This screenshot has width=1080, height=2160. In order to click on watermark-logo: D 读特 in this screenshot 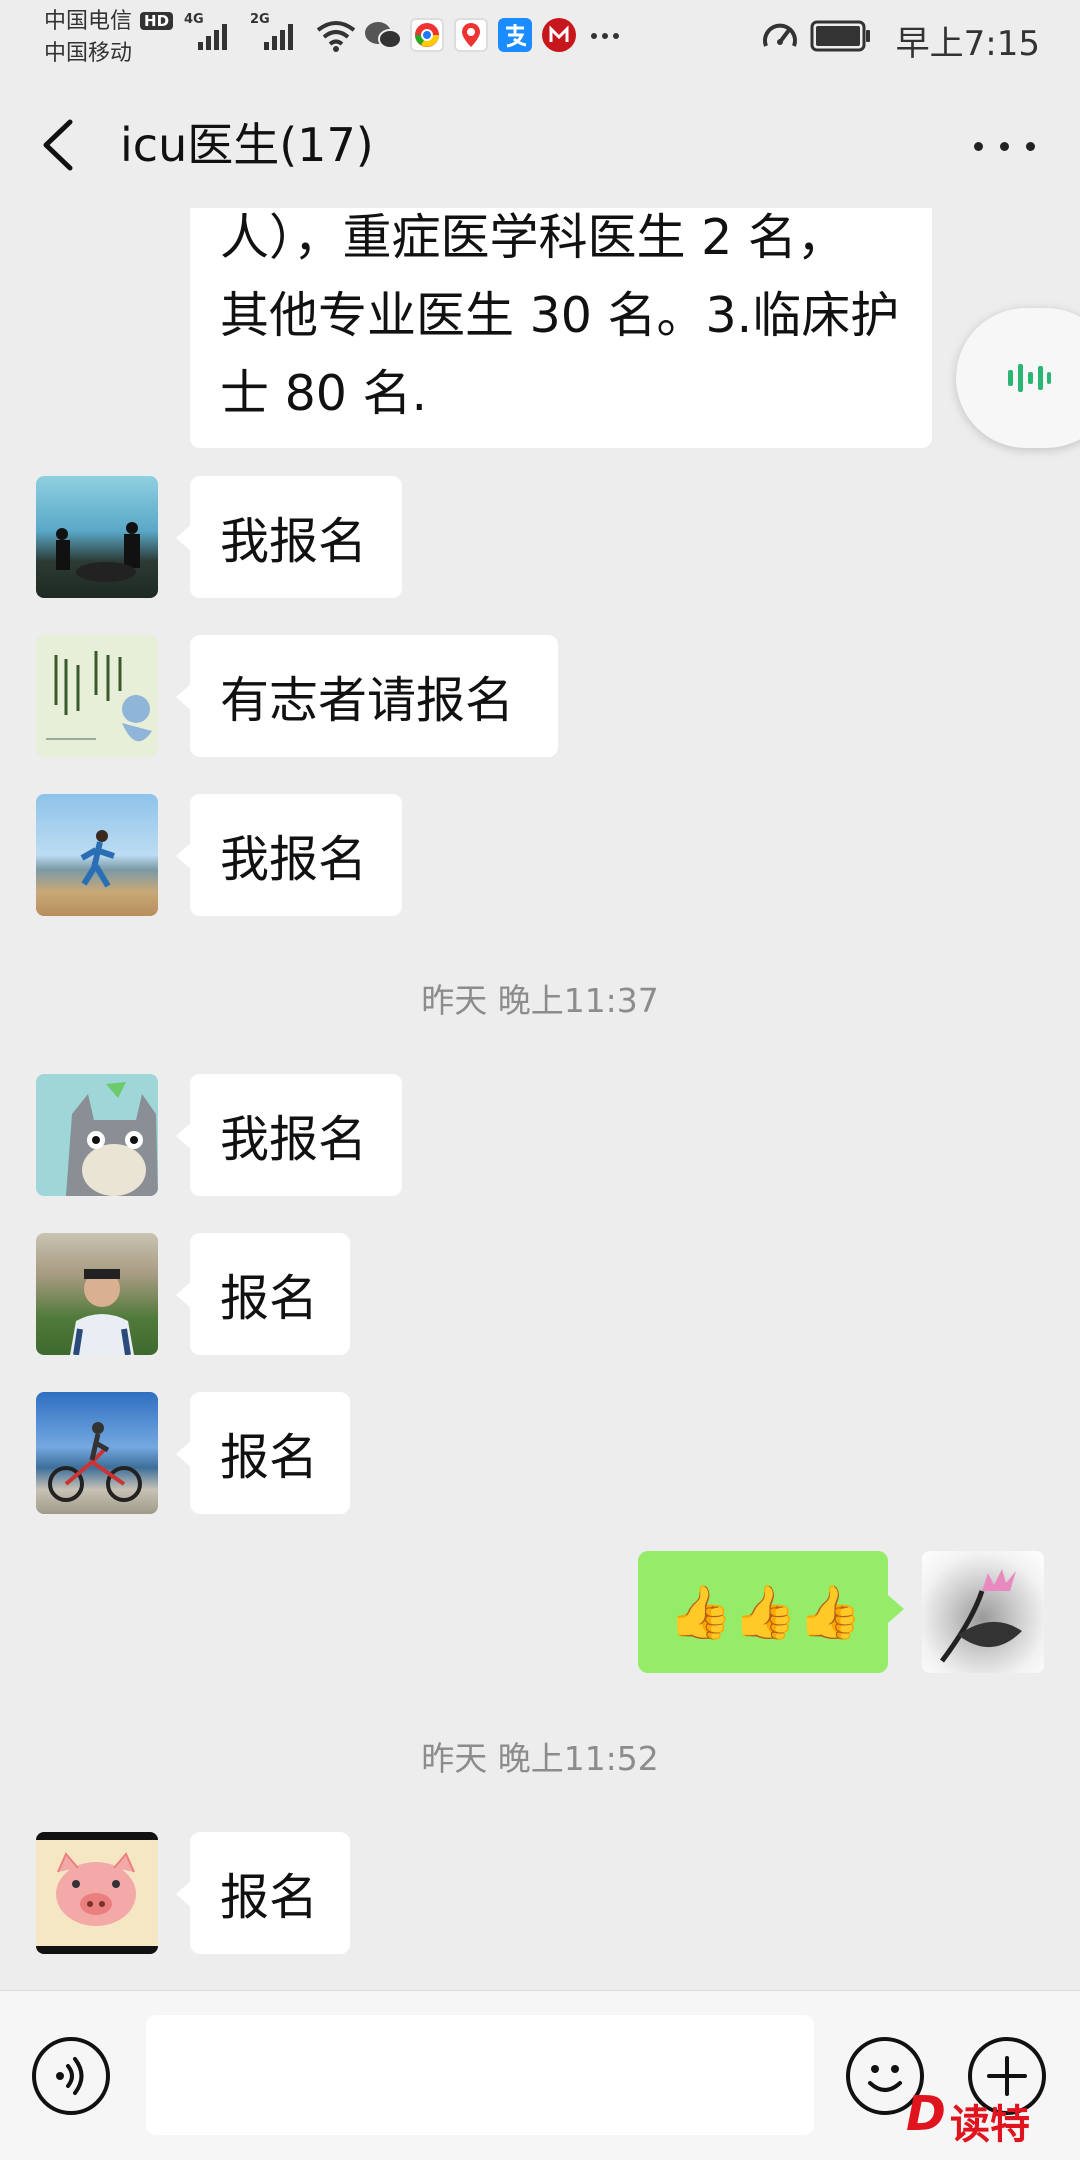, I will do `click(981, 2117)`.